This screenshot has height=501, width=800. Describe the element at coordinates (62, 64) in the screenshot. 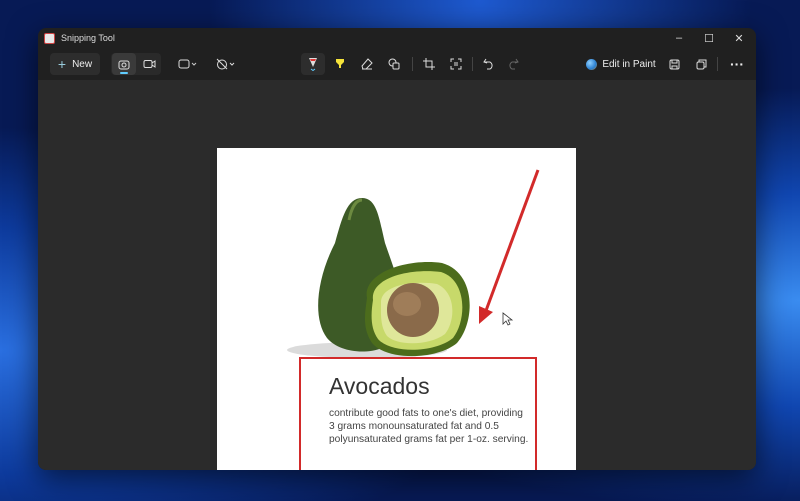

I see `plus-icon: +` at that location.